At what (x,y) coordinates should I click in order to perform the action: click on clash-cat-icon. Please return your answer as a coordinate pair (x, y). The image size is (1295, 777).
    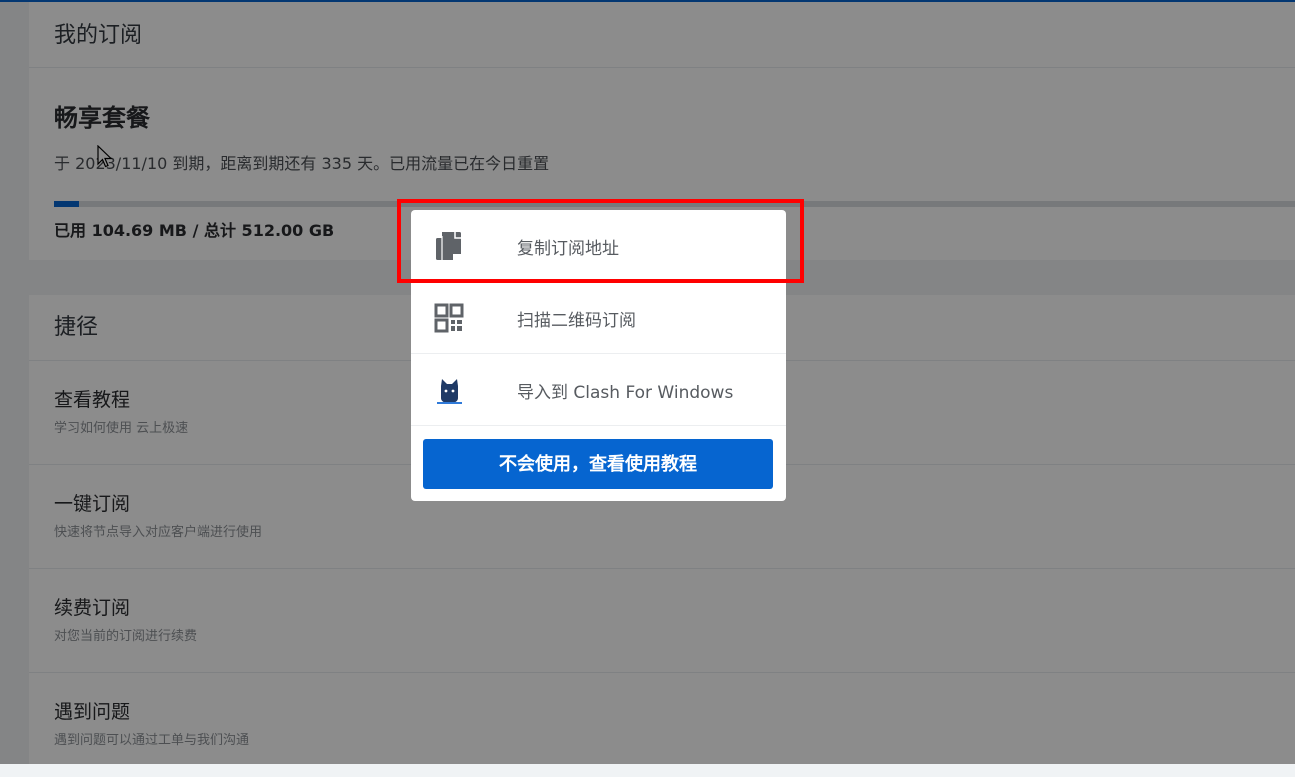
    Looking at the image, I should click on (449, 391).